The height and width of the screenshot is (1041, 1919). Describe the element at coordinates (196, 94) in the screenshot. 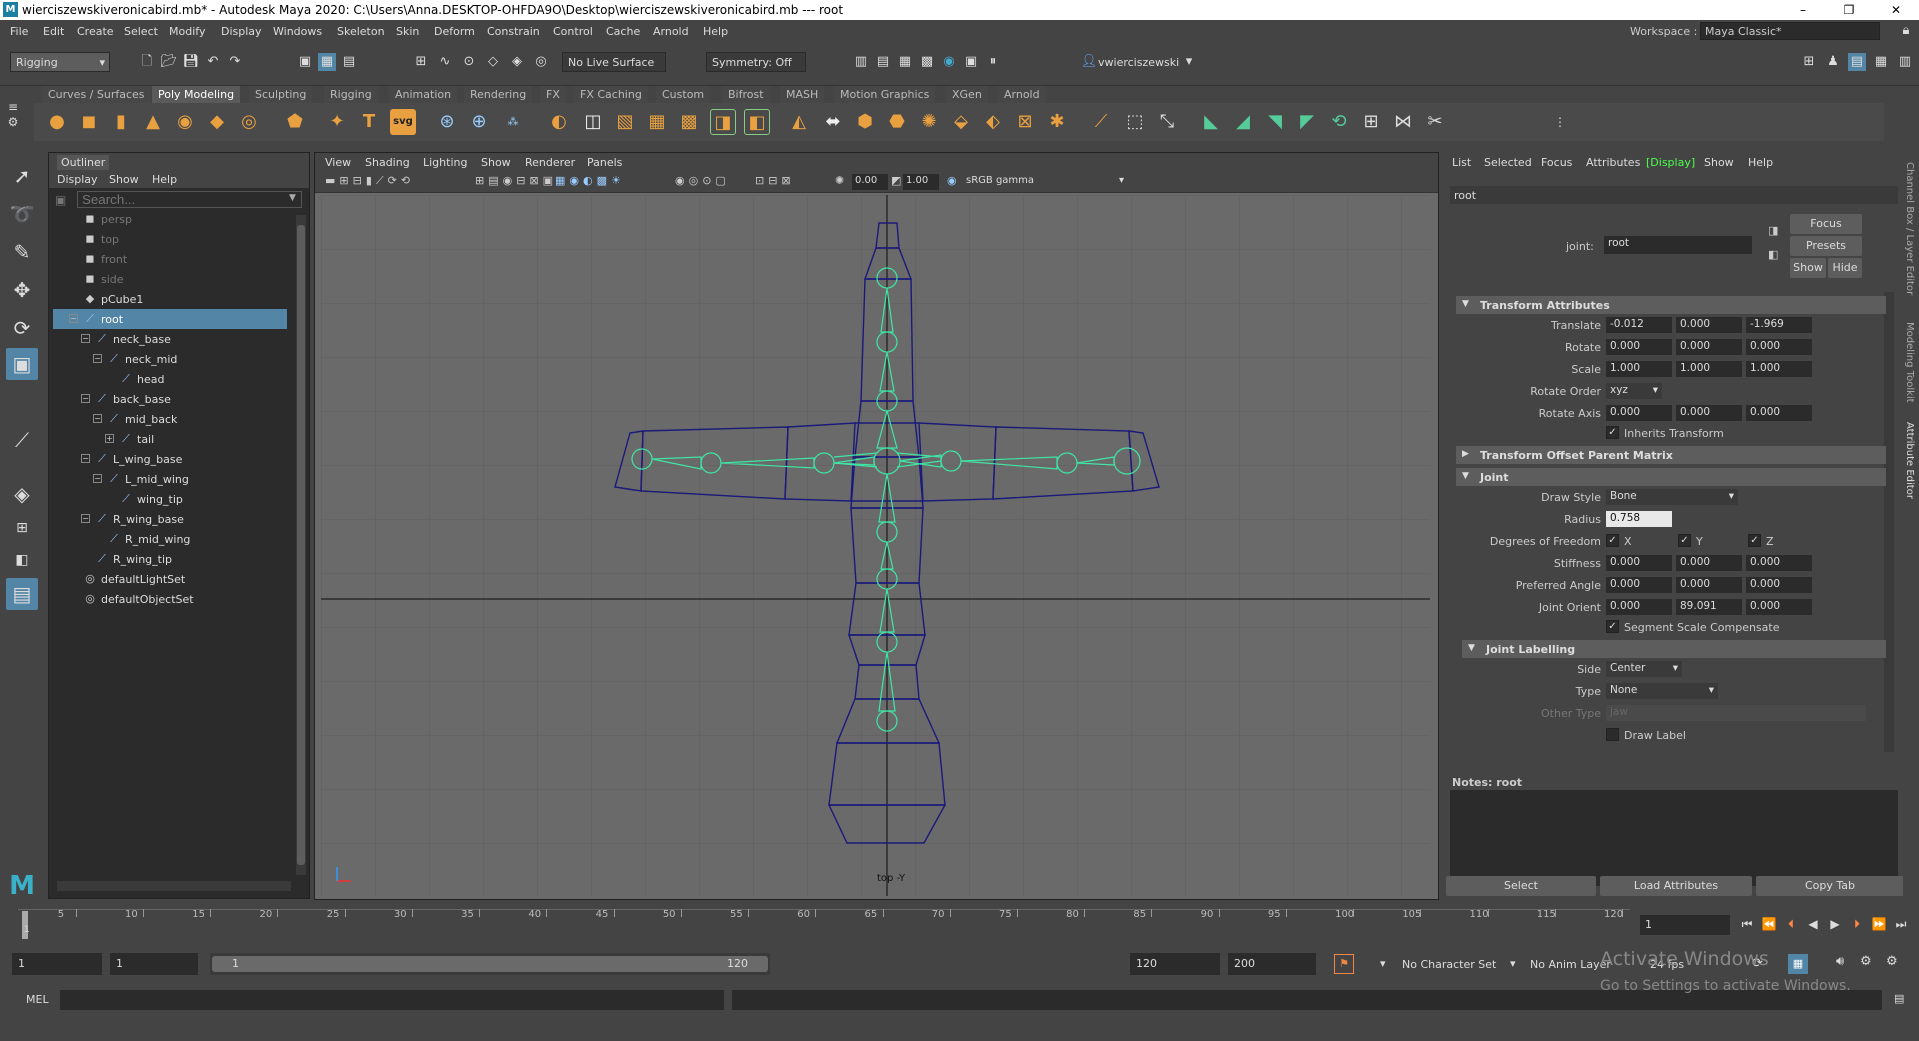

I see `shelf-tab-poly-modeling: Poly Modeling` at that location.